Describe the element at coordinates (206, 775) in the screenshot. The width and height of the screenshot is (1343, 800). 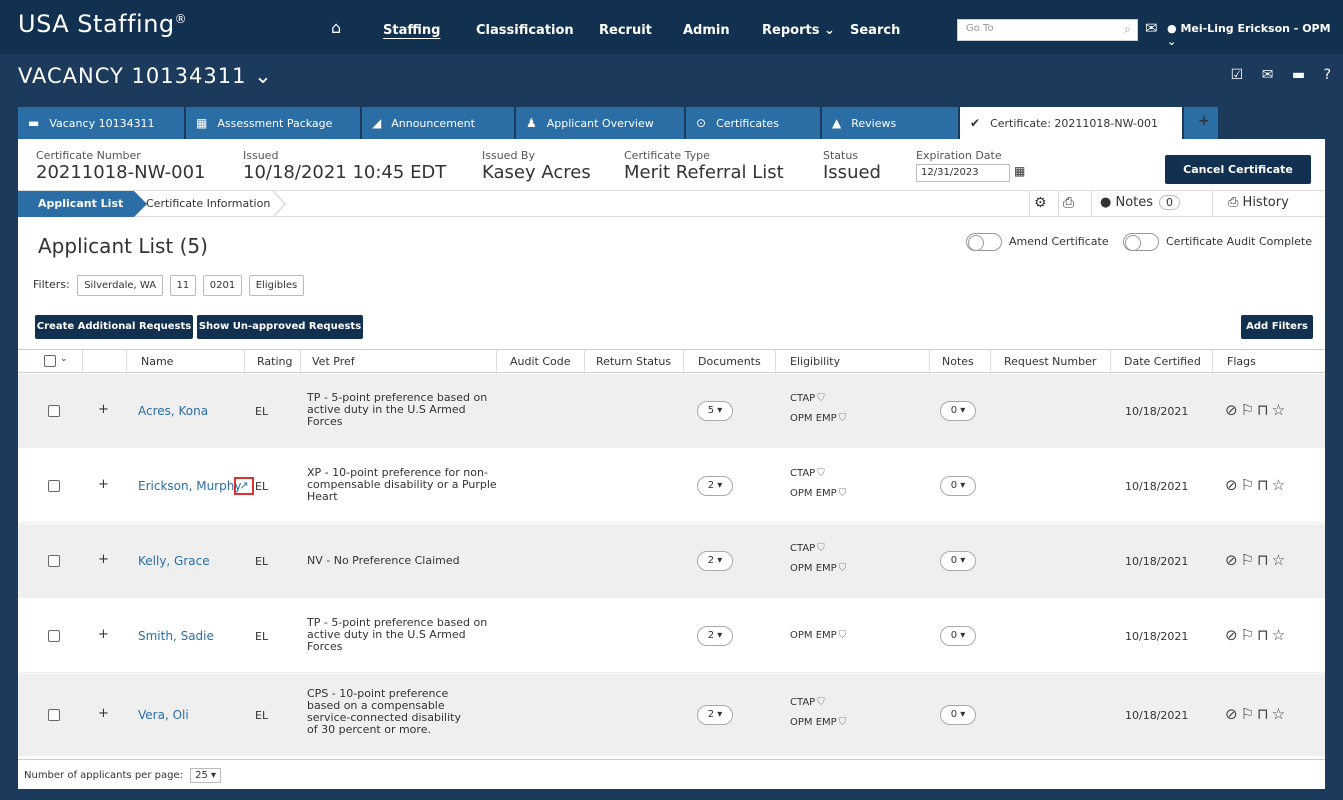
I see `per-page-select: 25 ▾` at that location.